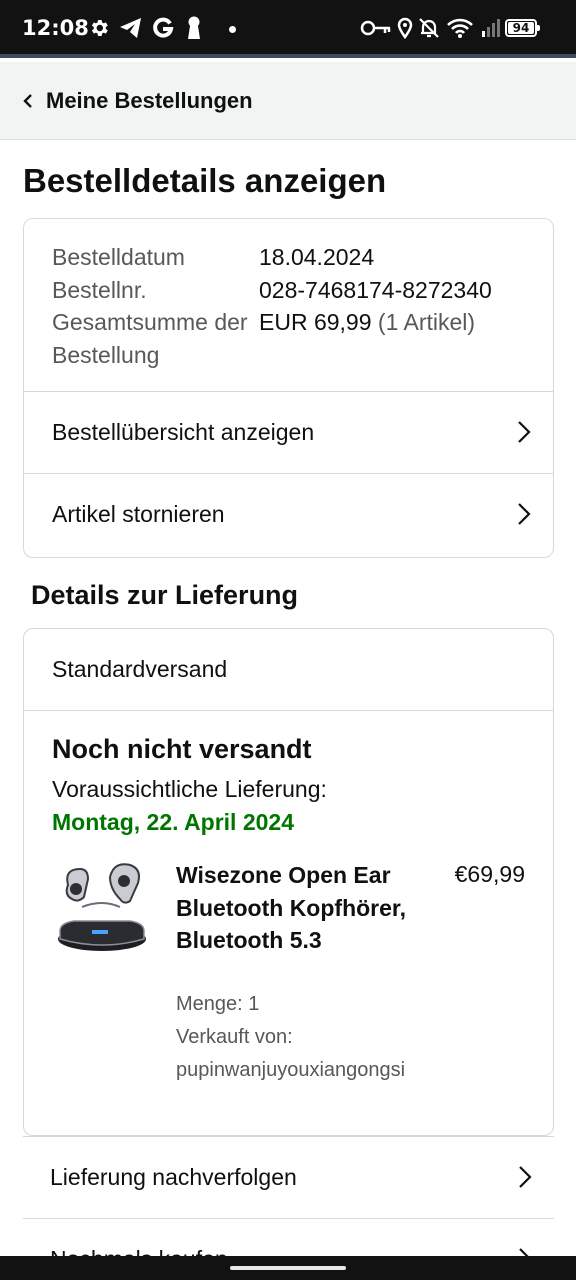  Describe the element at coordinates (102, 909) in the screenshot. I see `product-image` at that location.